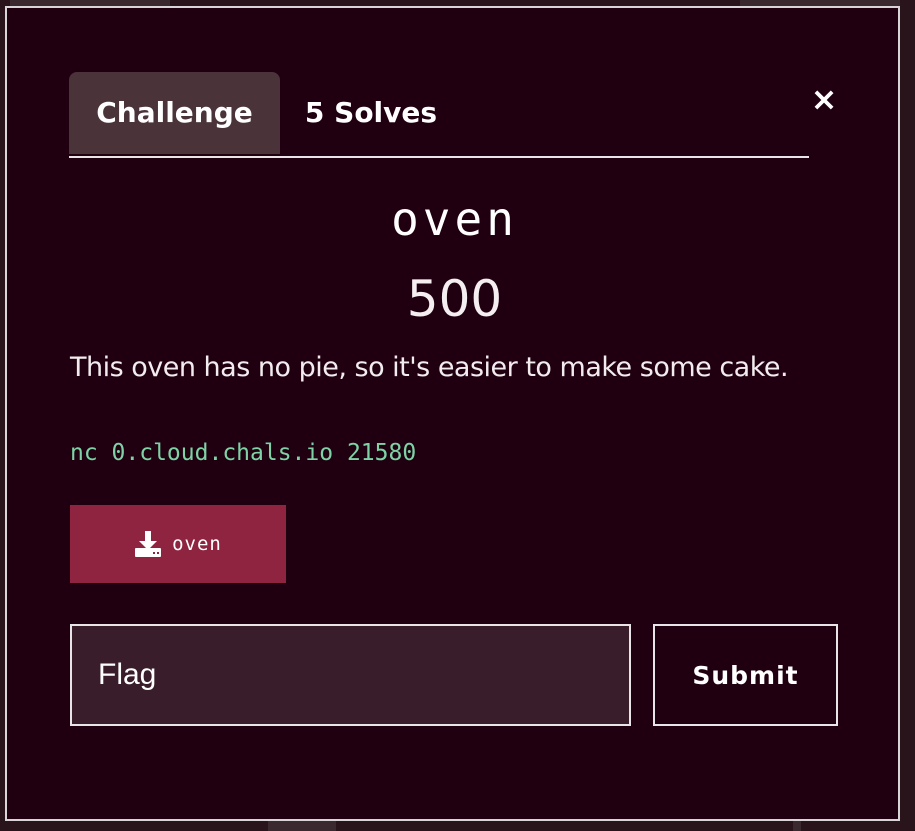  Describe the element at coordinates (148, 544) in the screenshot. I see `download-icon` at that location.